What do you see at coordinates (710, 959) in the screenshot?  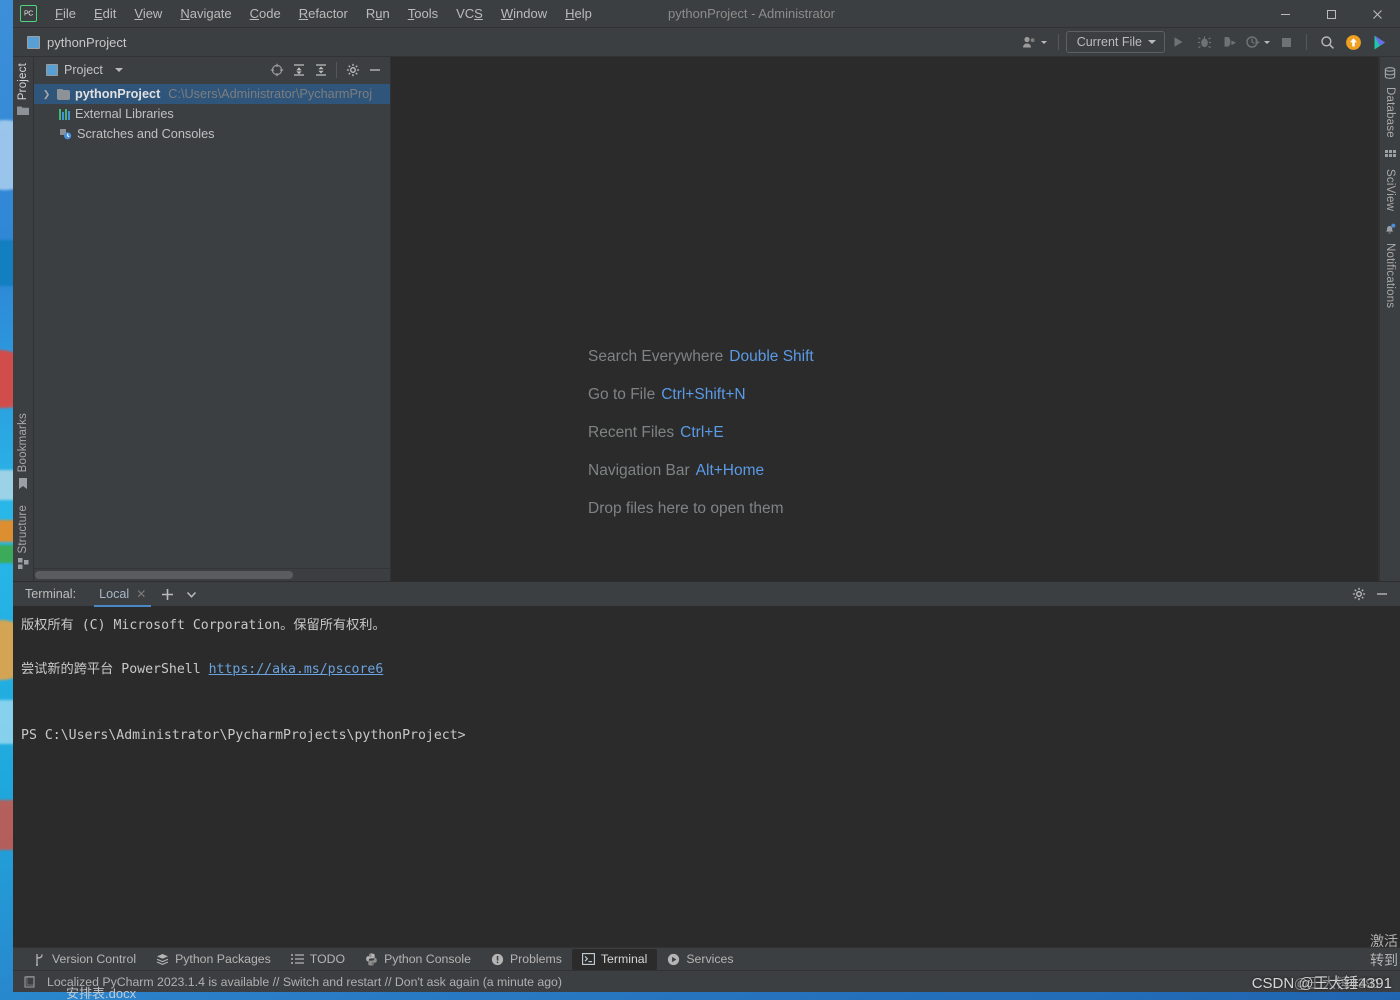 I see `tool-window-label: Services` at bounding box center [710, 959].